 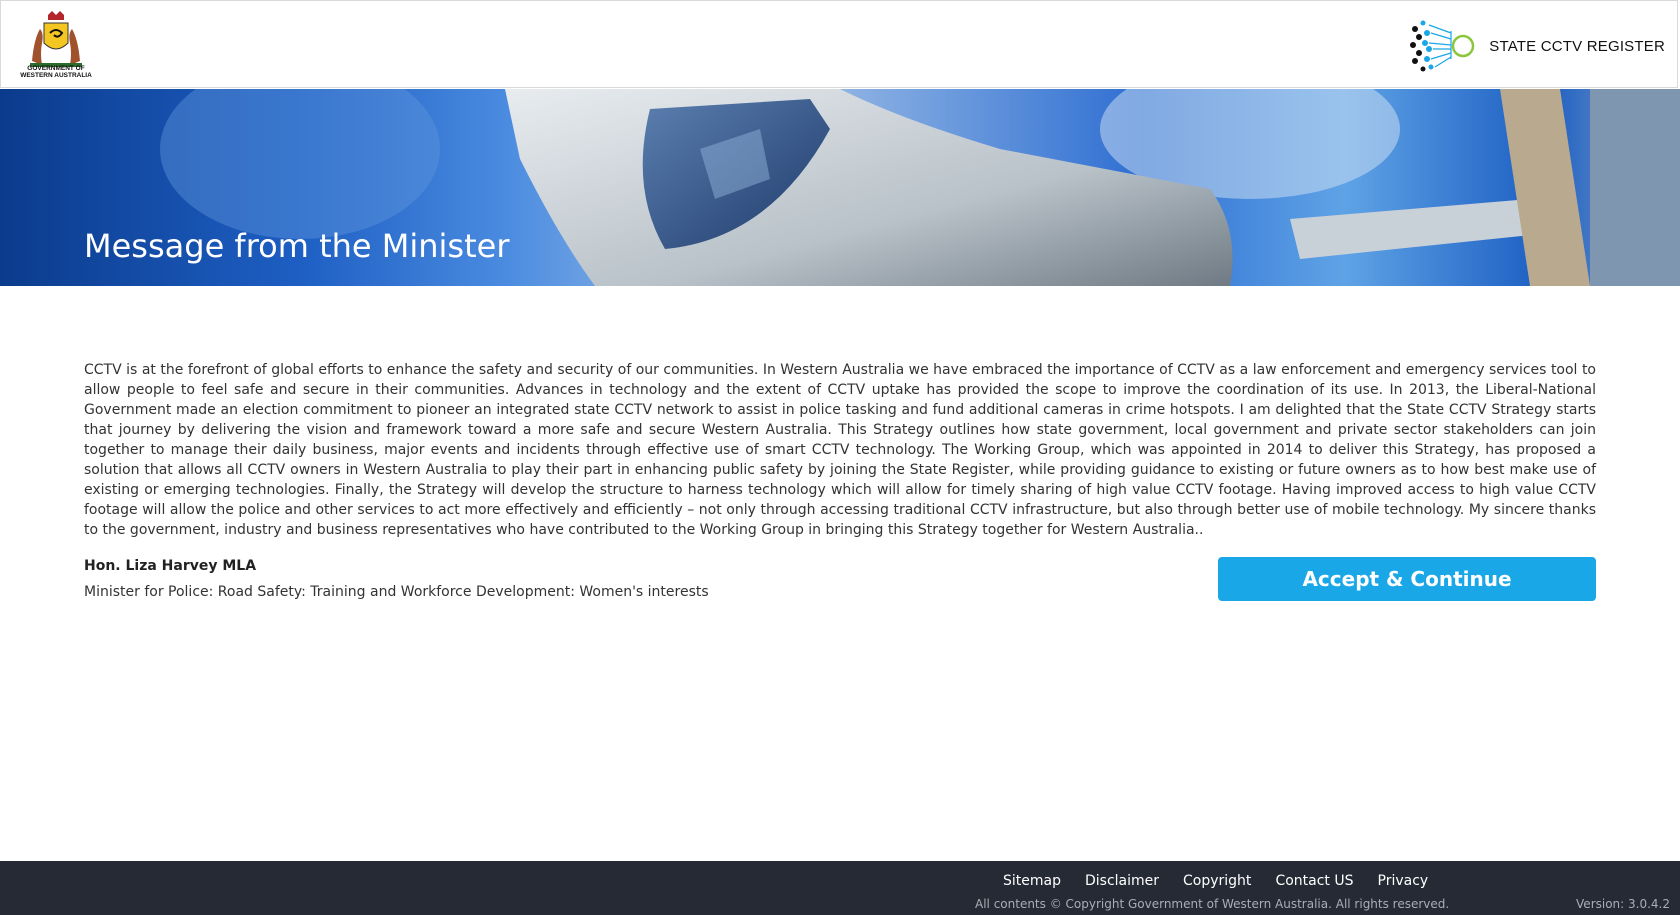 I want to click on cctv-network-logo-icon, so click(x=1442, y=46).